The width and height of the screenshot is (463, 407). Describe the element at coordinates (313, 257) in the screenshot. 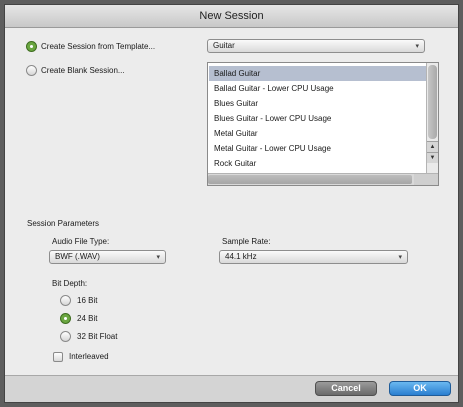

I see `sample-rate-select: 44.1 kHz ▾` at that location.